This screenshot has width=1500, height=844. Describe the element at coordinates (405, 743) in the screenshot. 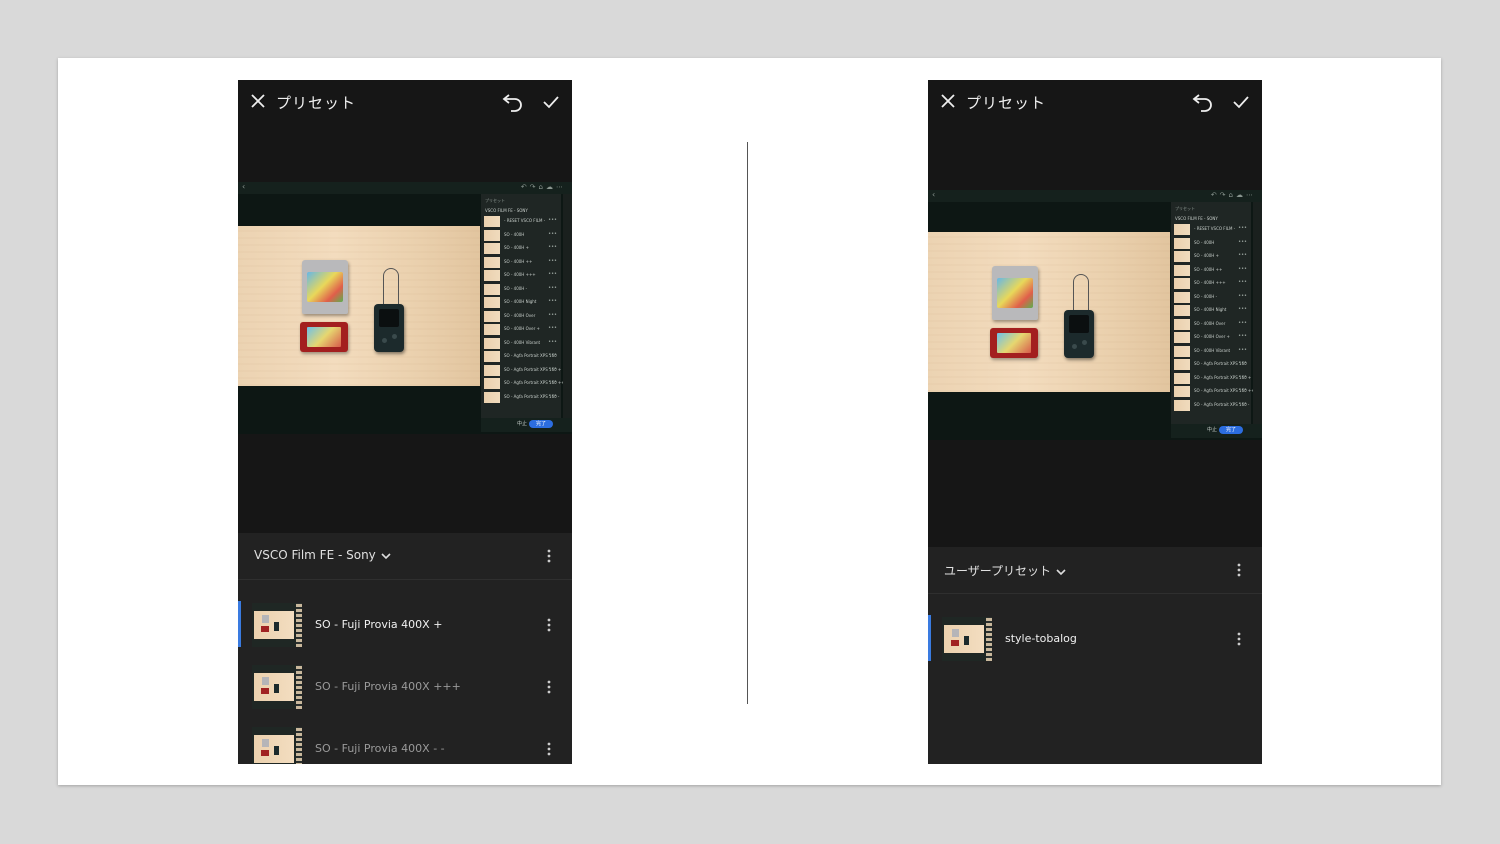

I see `preset-item: SO - Fuji Provia 400X - -` at that location.